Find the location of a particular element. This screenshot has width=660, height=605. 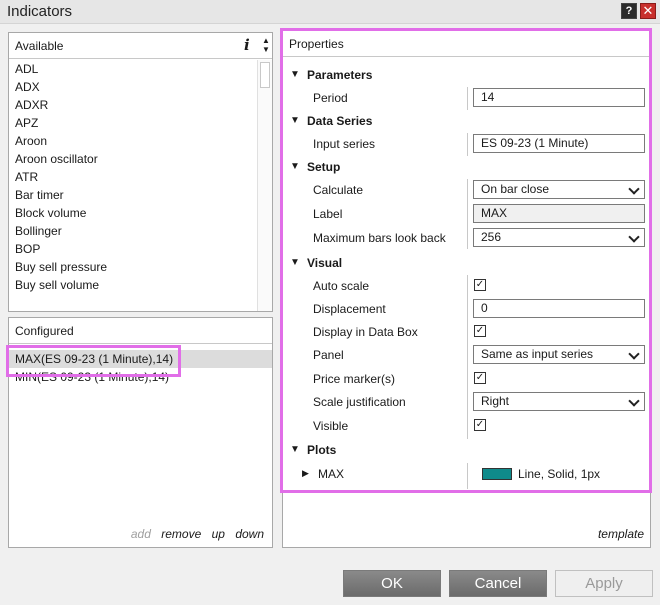

category-parameters: ▼ Parameters is located at coordinates (466, 75).